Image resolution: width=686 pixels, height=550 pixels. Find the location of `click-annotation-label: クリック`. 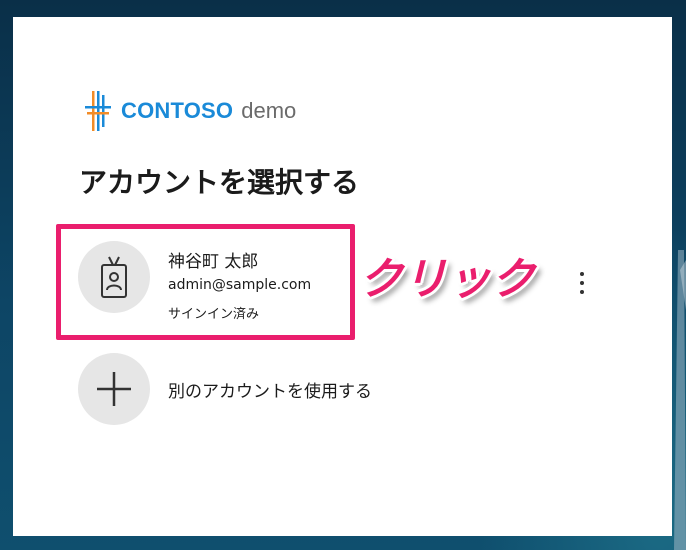

click-annotation-label: クリック is located at coordinates (447, 279).